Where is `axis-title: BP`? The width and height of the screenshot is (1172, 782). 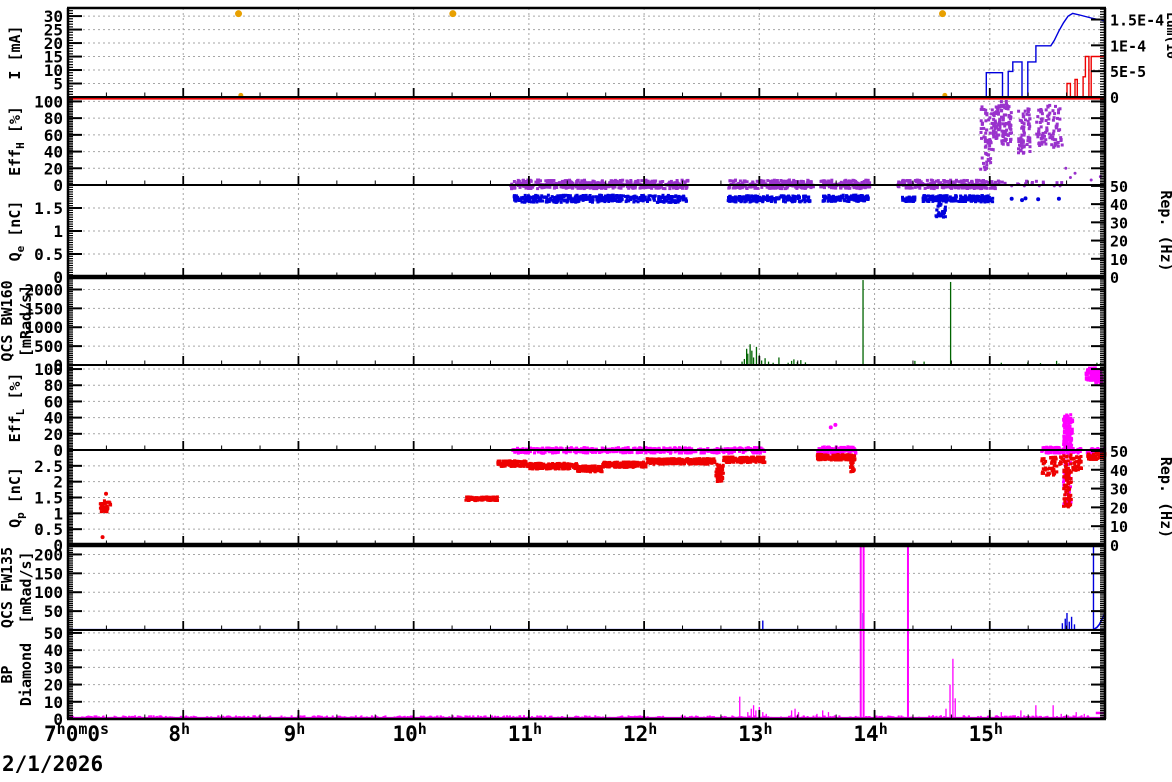 axis-title: BP is located at coordinates (8, 674).